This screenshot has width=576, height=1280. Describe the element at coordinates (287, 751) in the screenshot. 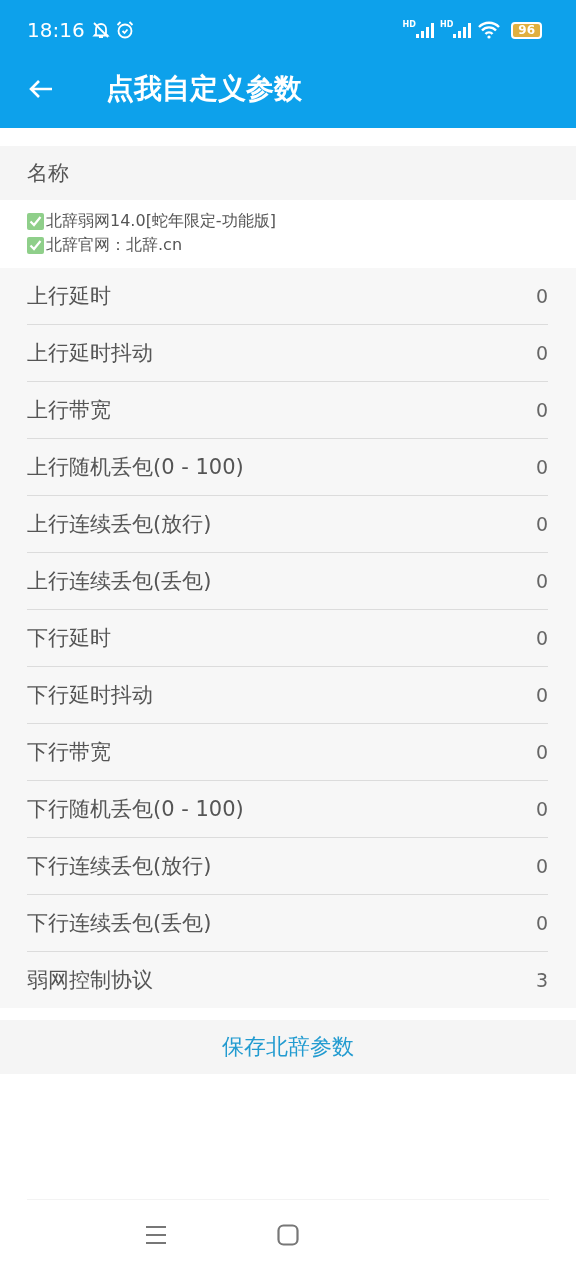

I see `parameter-row: 下行带宽 0` at that location.